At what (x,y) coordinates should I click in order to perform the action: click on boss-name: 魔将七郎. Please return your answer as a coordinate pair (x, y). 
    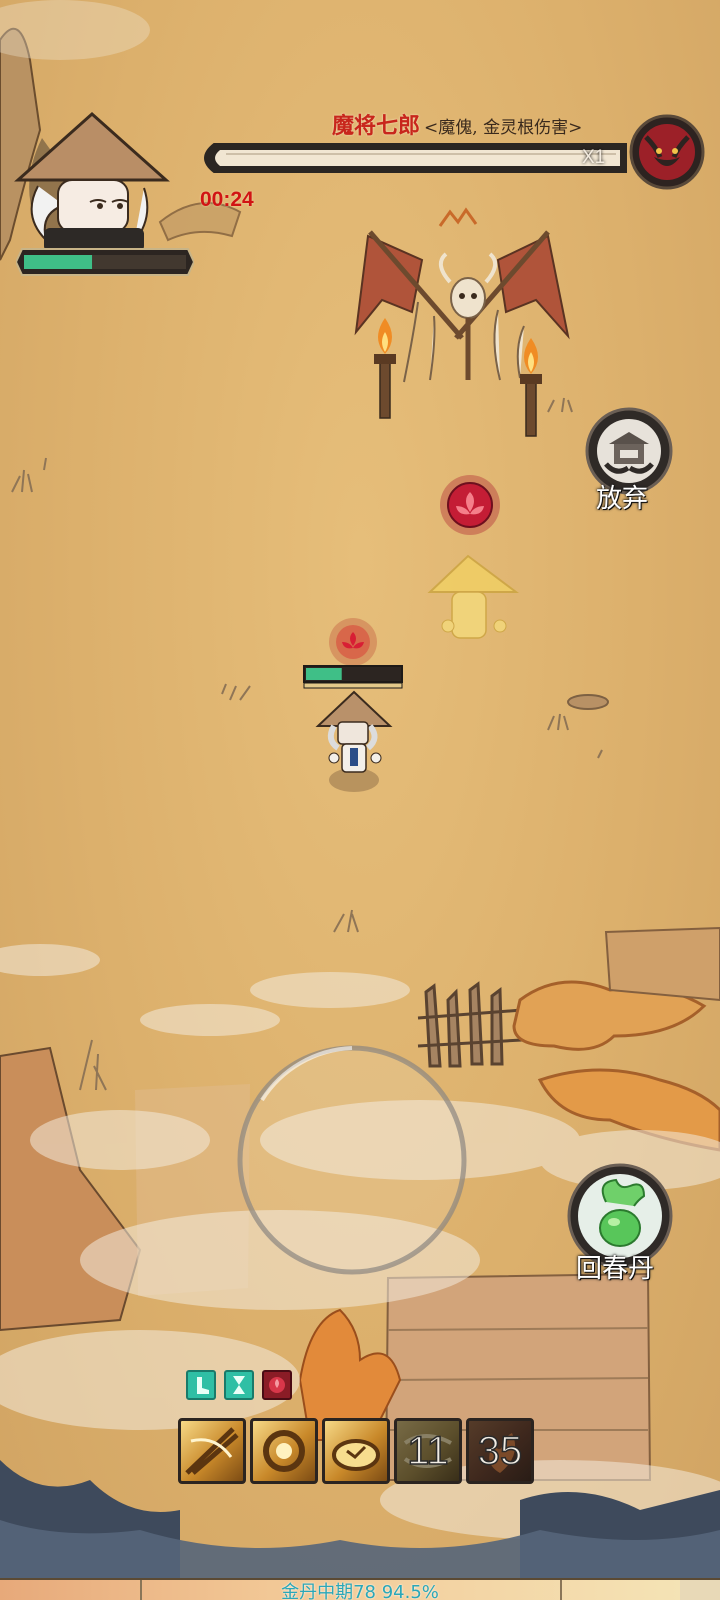
    Looking at the image, I should click on (376, 126).